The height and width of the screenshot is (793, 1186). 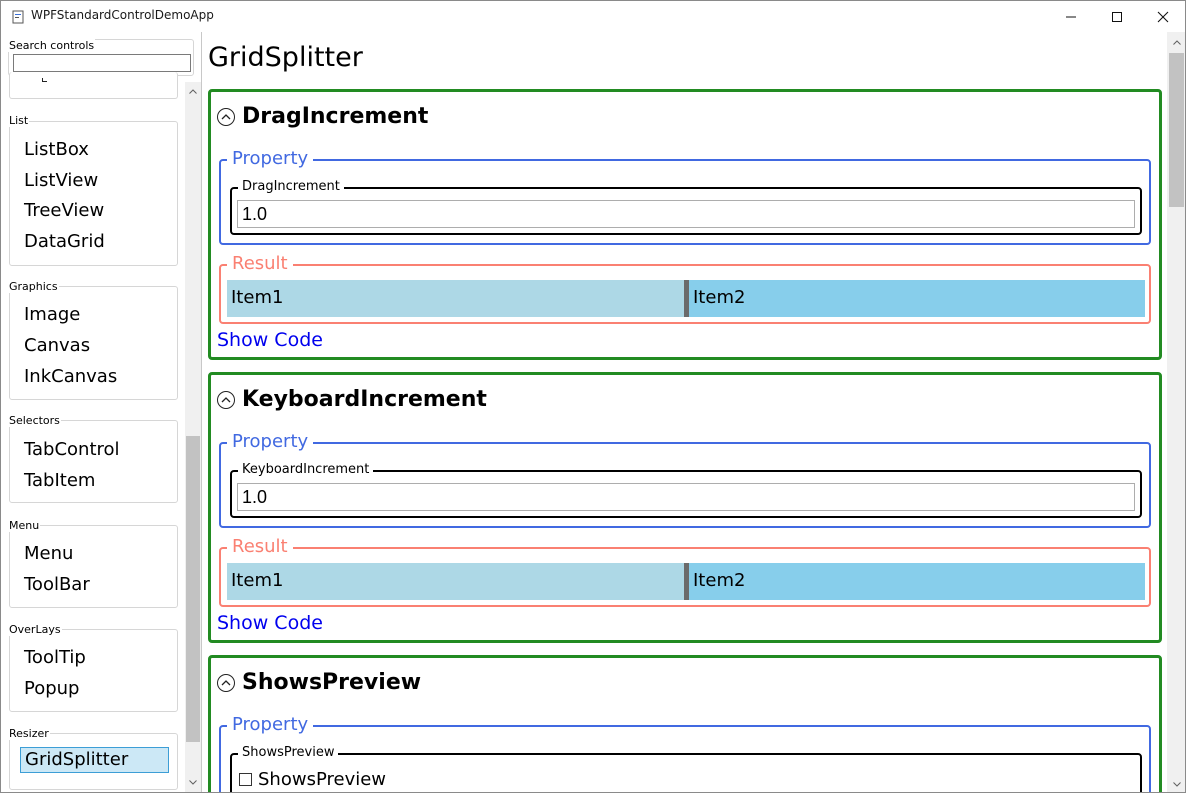 What do you see at coordinates (34, 420) in the screenshot?
I see `group-label-selectors: Selectors` at bounding box center [34, 420].